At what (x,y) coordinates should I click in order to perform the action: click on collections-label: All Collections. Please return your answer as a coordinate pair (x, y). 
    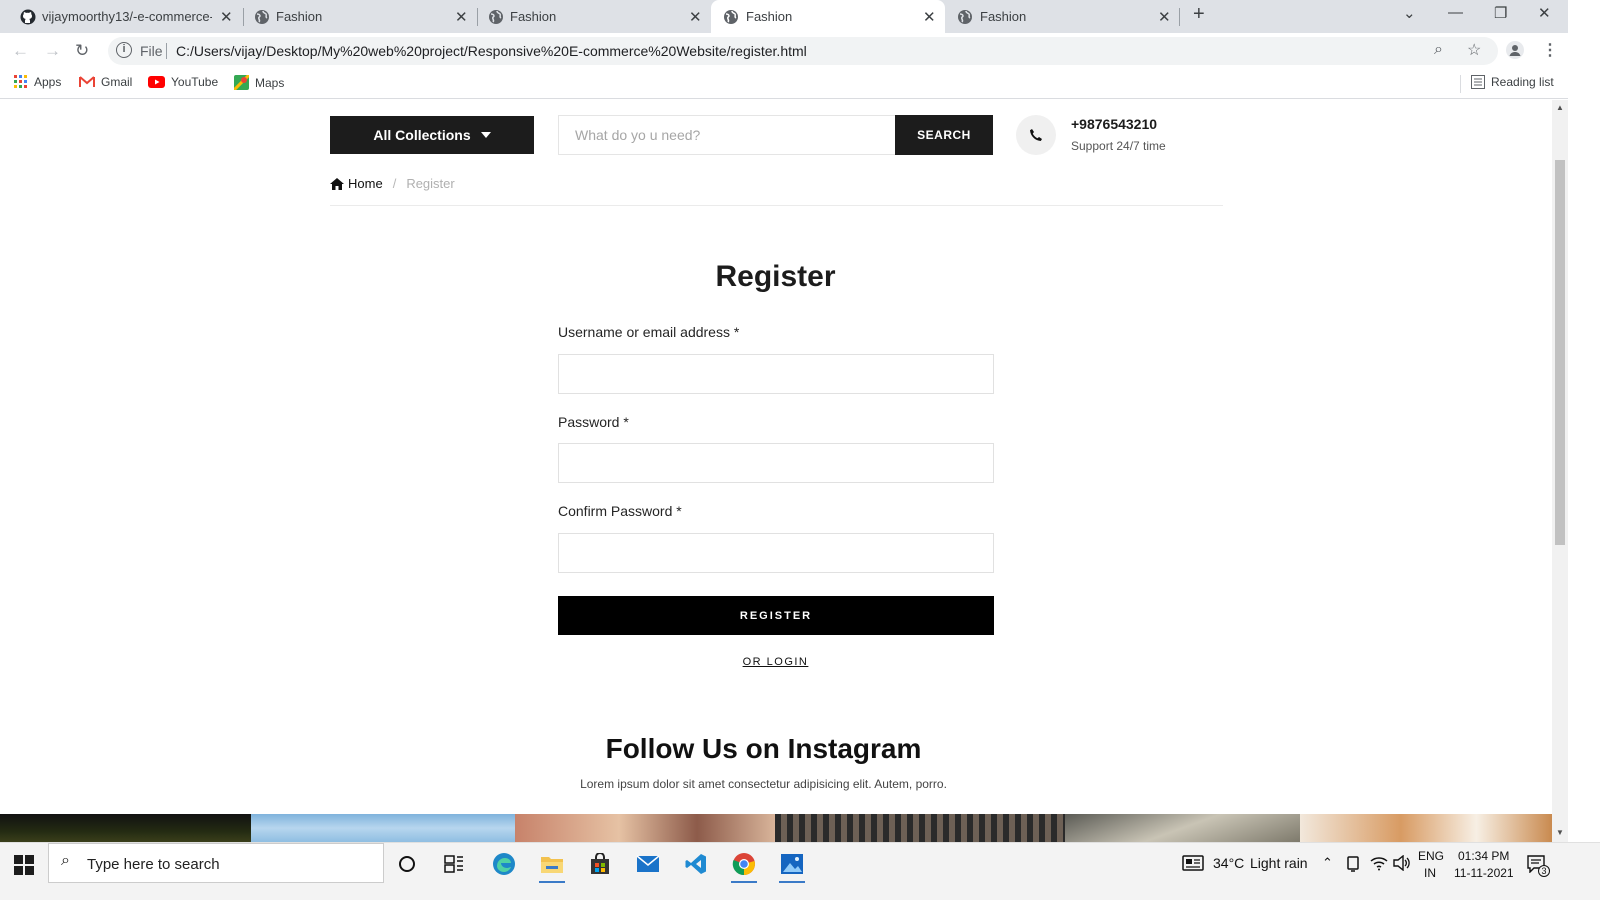
    Looking at the image, I should click on (422, 135).